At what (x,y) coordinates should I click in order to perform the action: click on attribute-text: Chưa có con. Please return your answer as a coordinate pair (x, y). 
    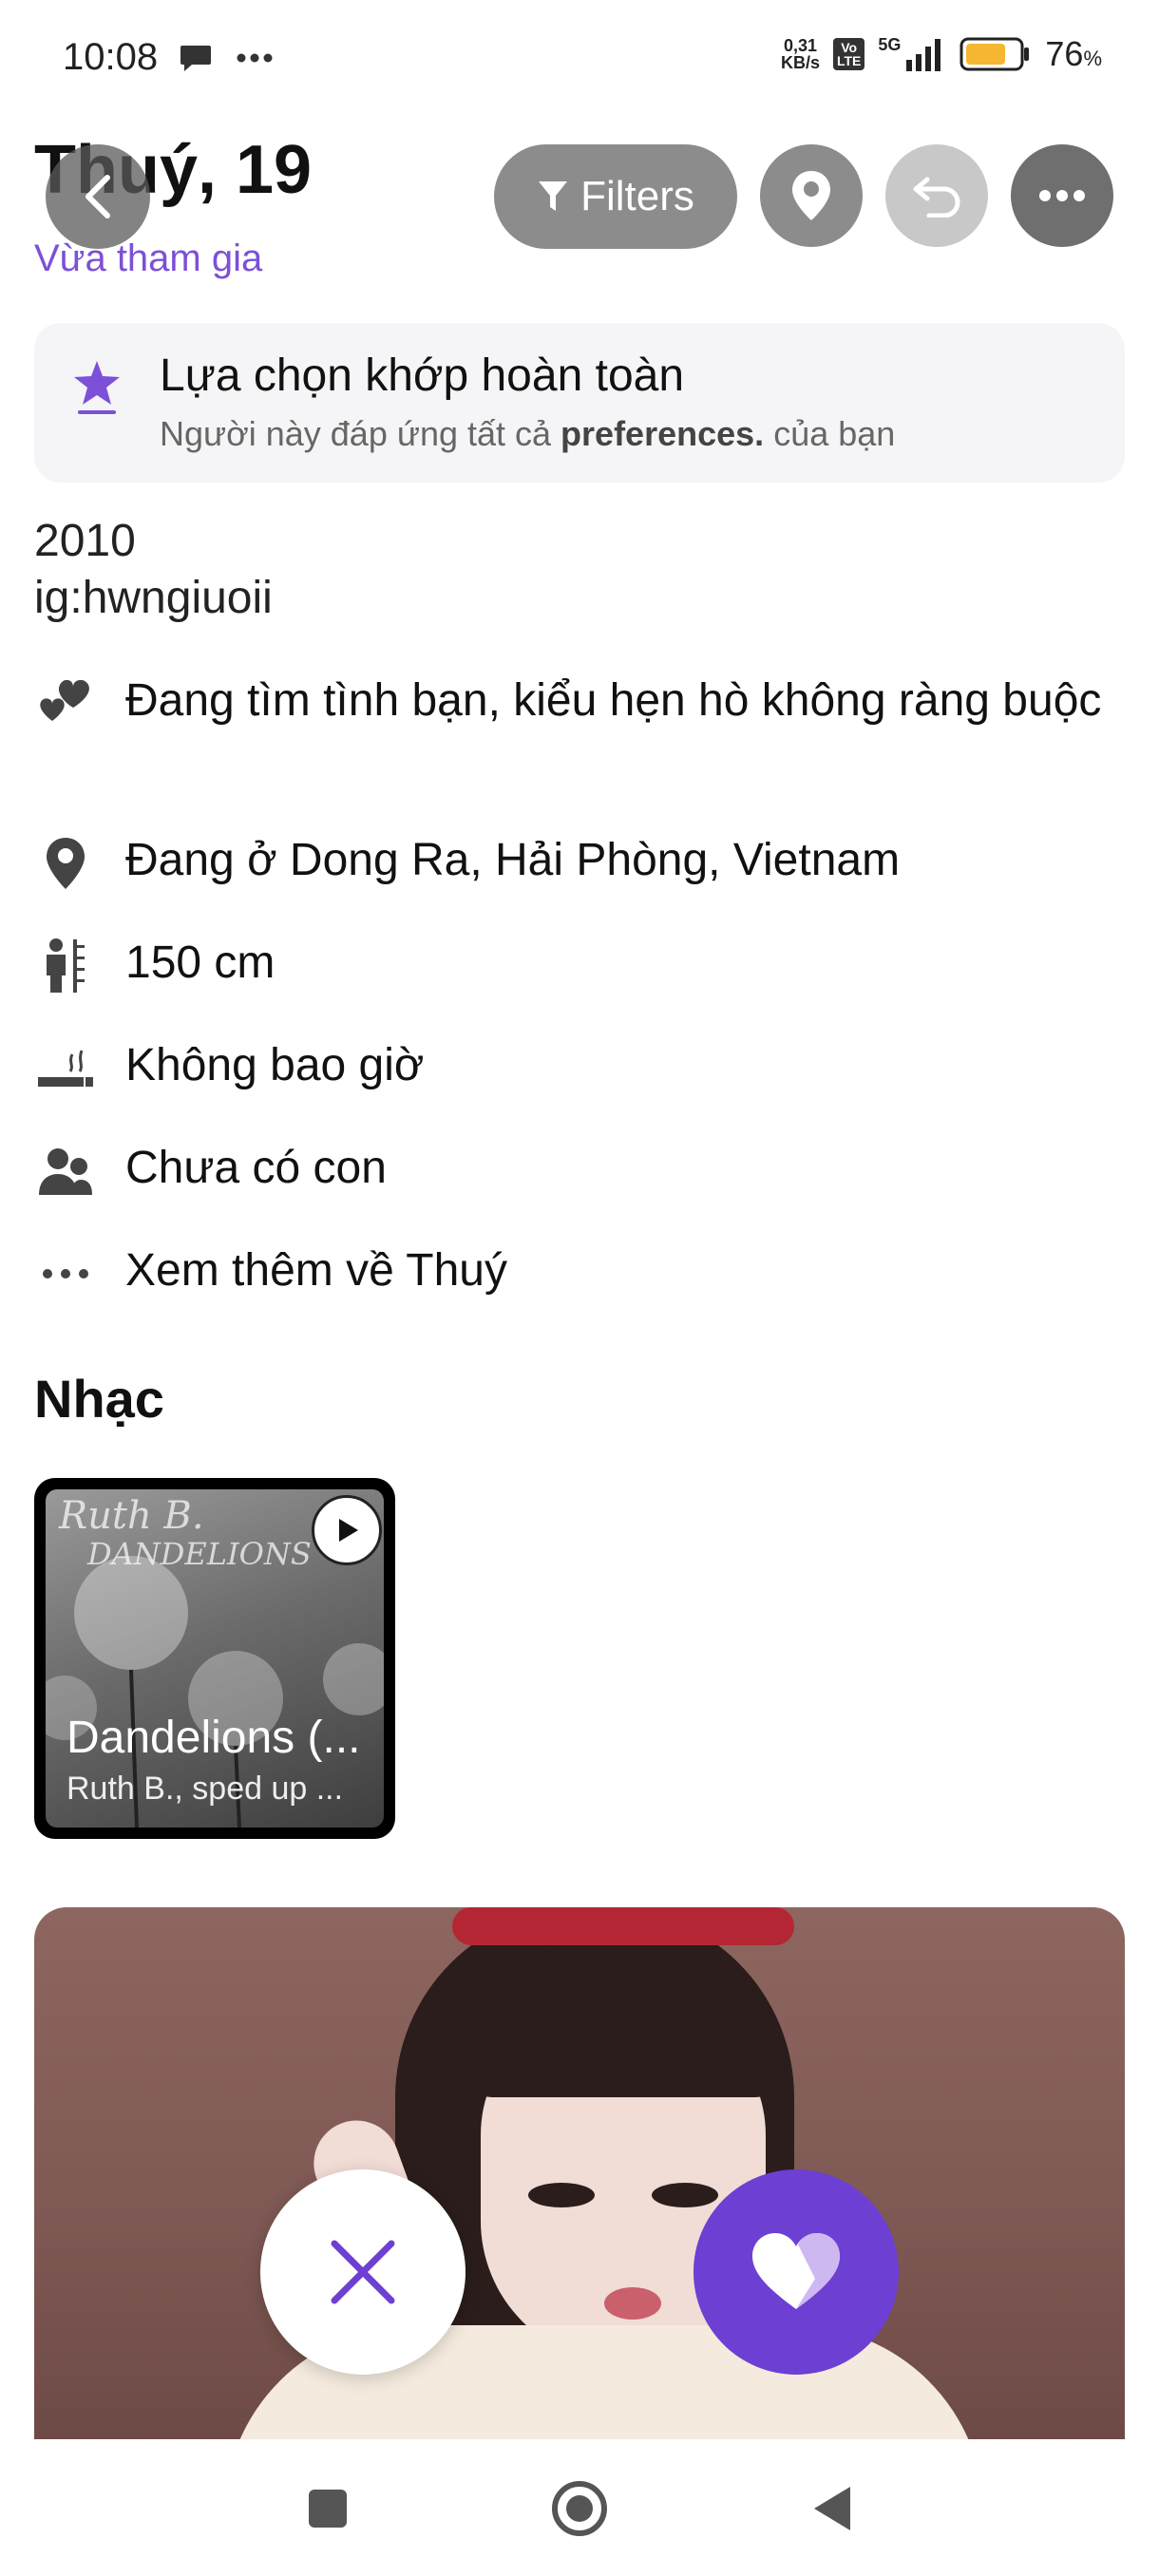
    Looking at the image, I should click on (256, 1168).